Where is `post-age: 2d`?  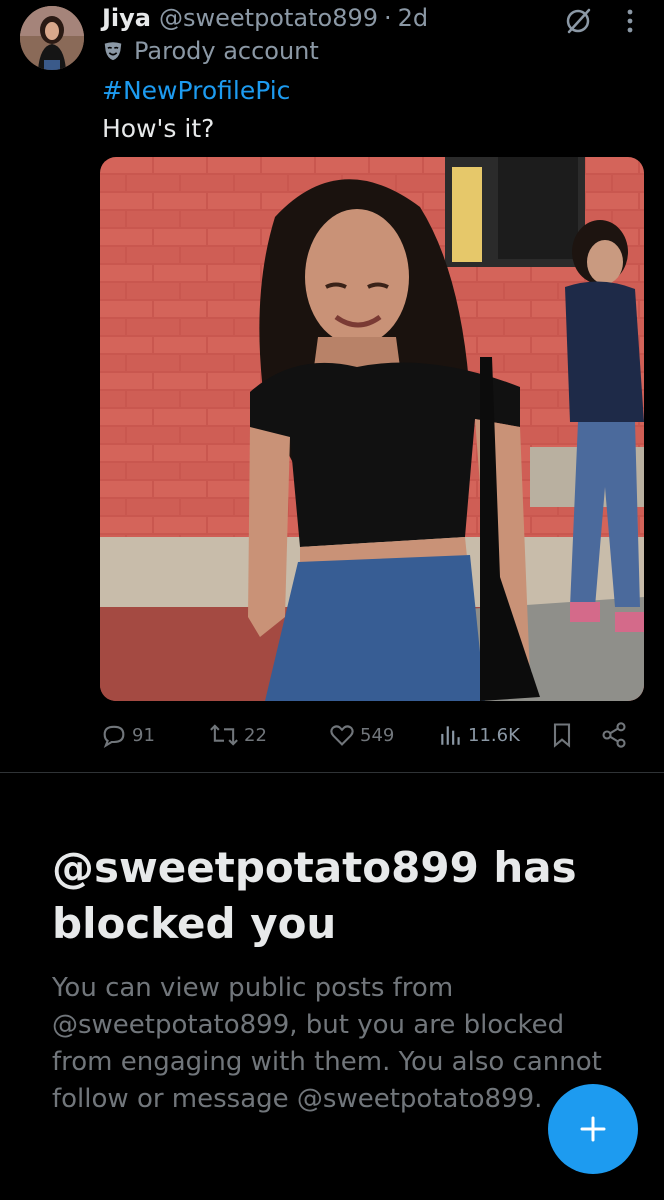 post-age: 2d is located at coordinates (413, 18).